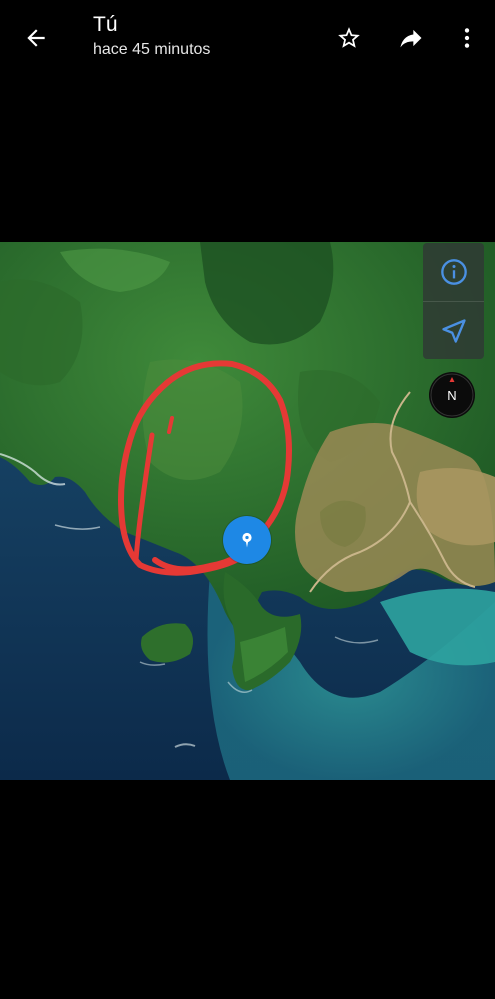 Image resolution: width=495 pixels, height=999 pixels. I want to click on map-controls, so click(453, 301).